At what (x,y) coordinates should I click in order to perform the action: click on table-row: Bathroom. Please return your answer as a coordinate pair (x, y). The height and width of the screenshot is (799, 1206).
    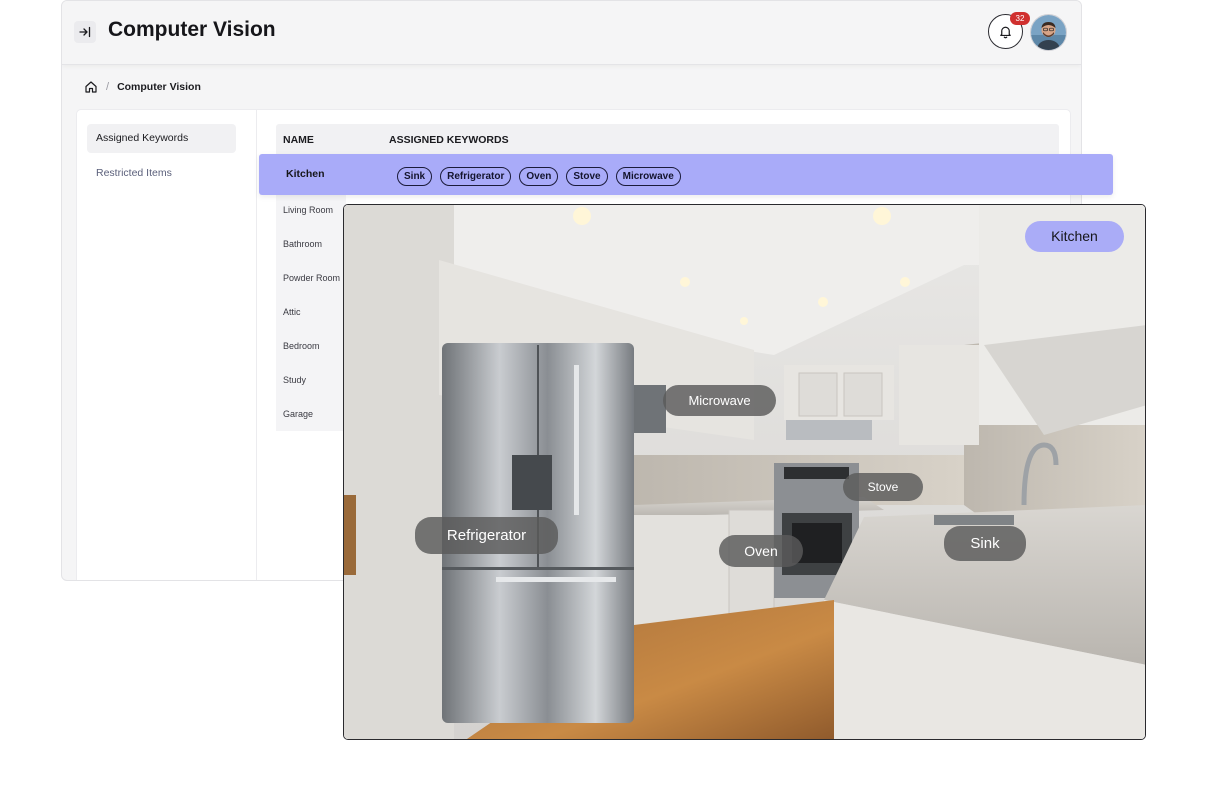
    Looking at the image, I should click on (311, 244).